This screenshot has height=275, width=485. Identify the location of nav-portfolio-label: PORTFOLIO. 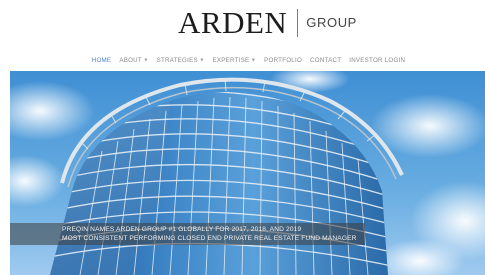
(283, 60).